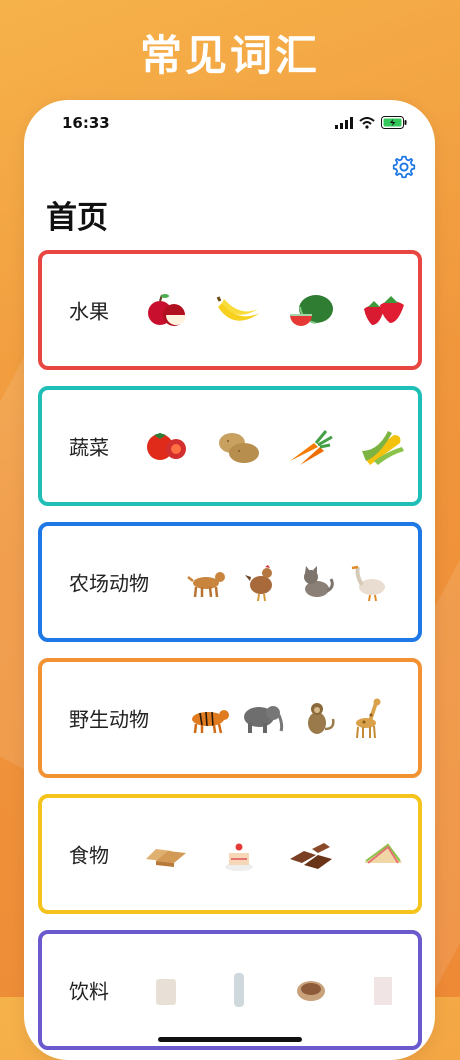  Describe the element at coordinates (239, 854) in the screenshot. I see `cake-icon` at that location.